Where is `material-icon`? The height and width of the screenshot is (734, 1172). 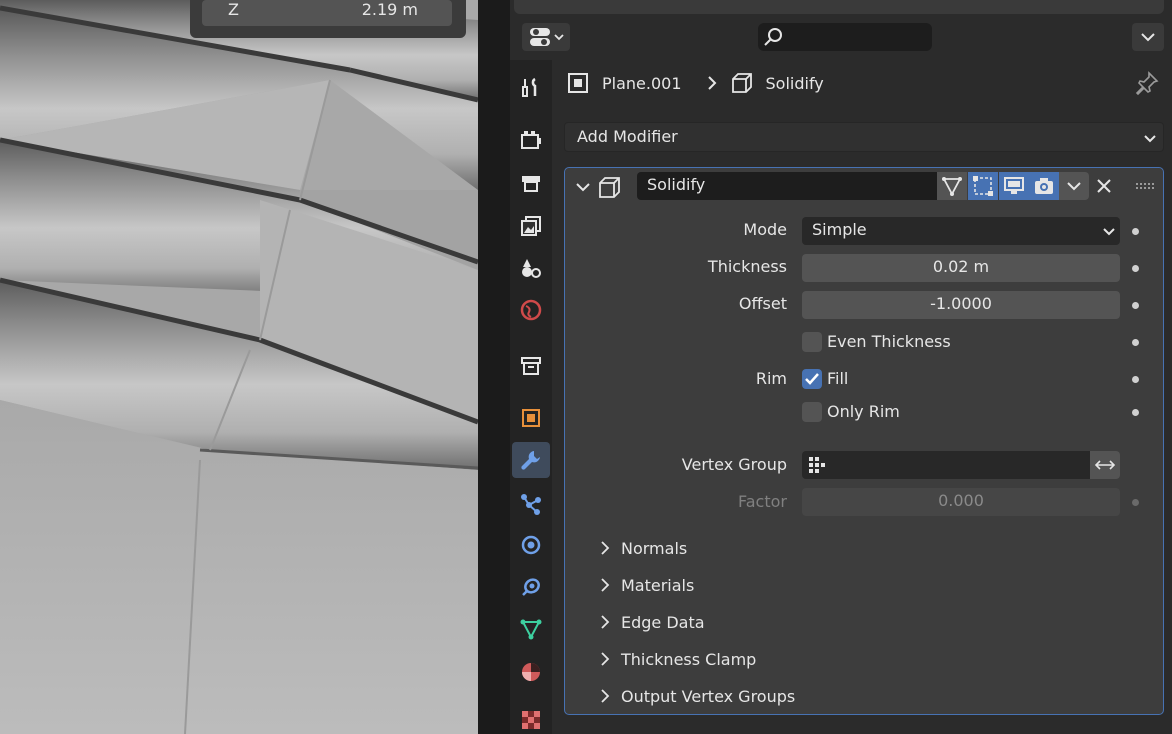
material-icon is located at coordinates (531, 672).